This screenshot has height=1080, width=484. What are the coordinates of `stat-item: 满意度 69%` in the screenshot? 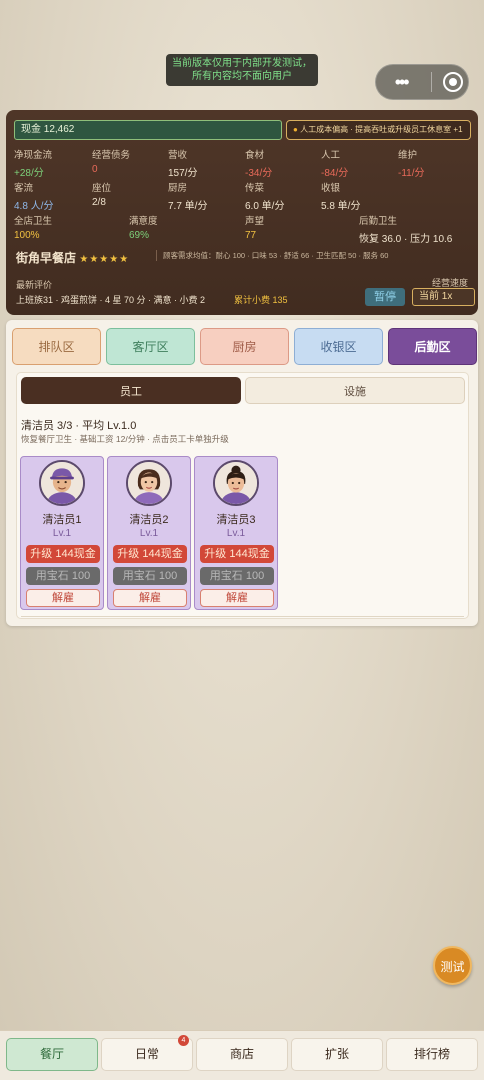 It's located at (143, 227).